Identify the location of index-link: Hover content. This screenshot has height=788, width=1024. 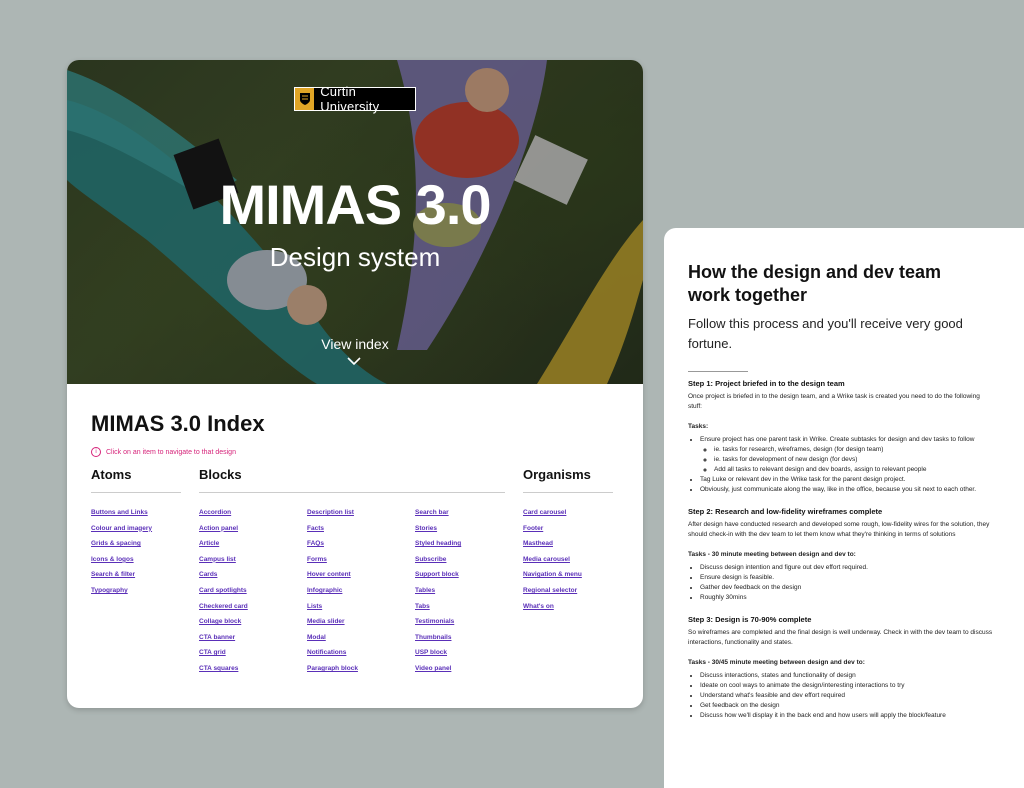
(329, 574).